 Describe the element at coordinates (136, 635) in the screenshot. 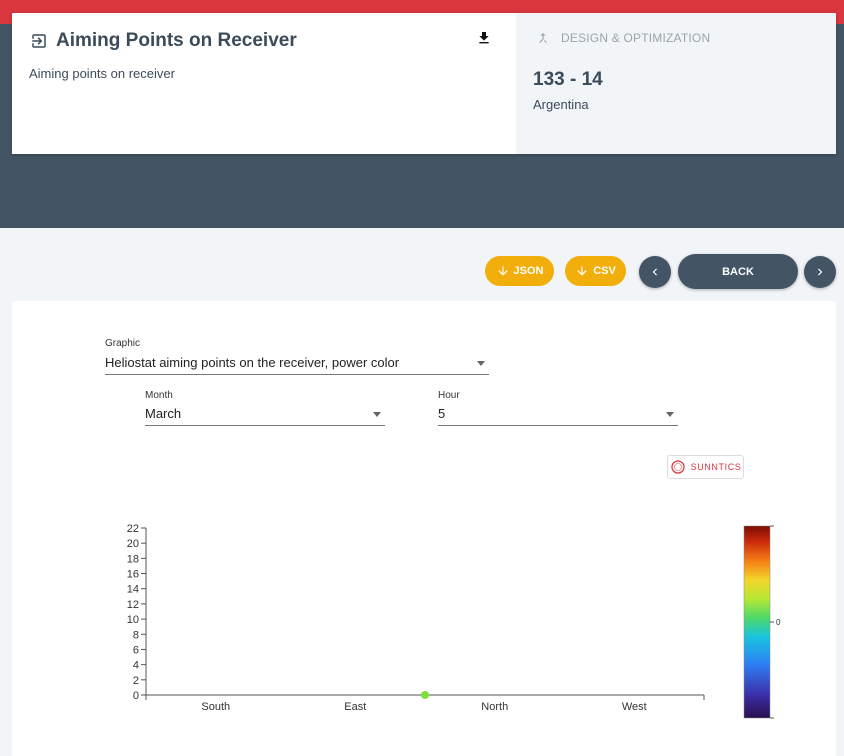

I see `y-tick-label: 8` at that location.